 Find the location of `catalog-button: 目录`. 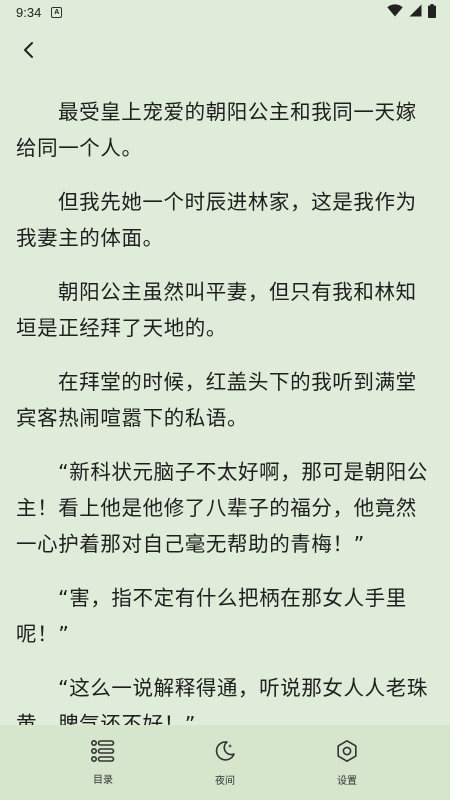

catalog-button: 目录 is located at coordinates (103, 762).